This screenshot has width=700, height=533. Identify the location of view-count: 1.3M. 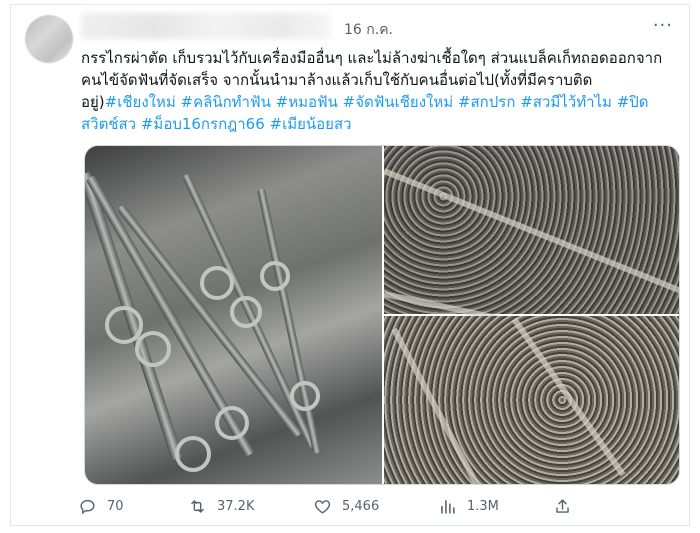
(483, 506).